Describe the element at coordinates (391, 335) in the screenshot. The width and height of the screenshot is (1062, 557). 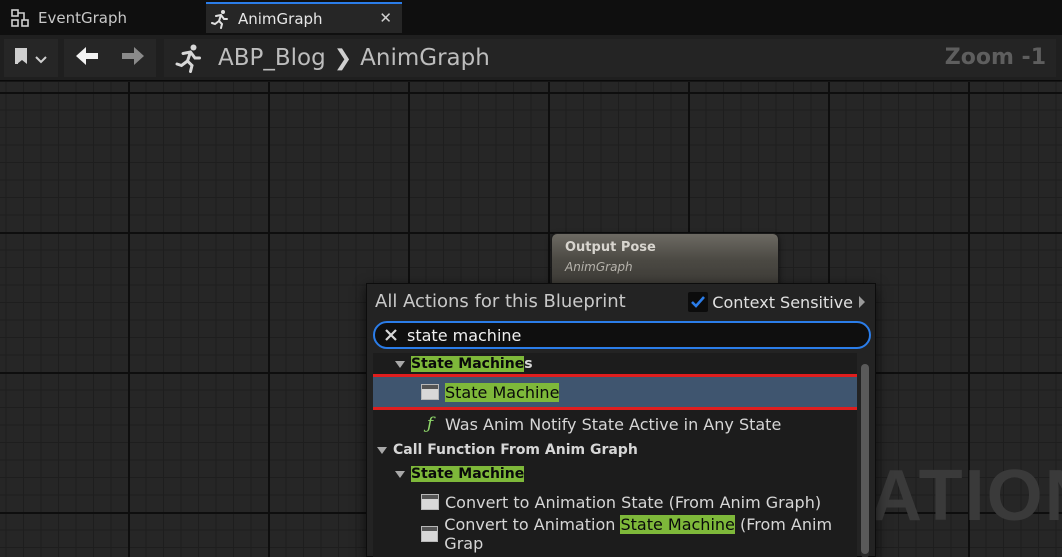
I see `clear-search-icon` at that location.